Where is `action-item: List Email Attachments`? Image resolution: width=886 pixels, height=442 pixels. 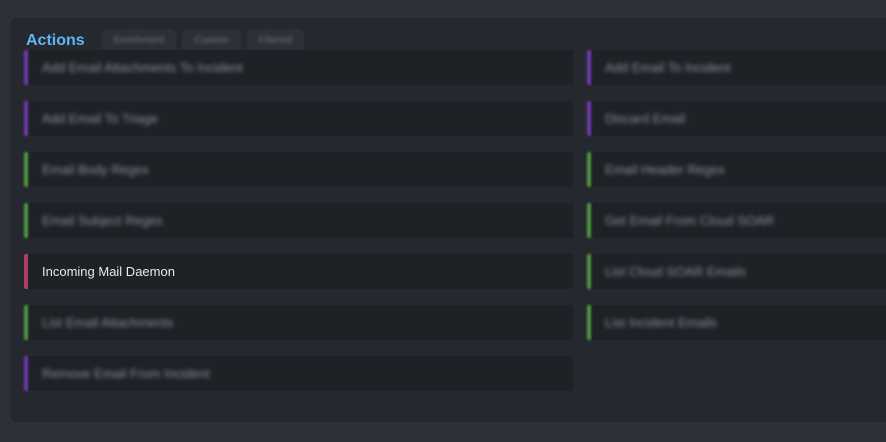 action-item: List Email Attachments is located at coordinates (298, 322).